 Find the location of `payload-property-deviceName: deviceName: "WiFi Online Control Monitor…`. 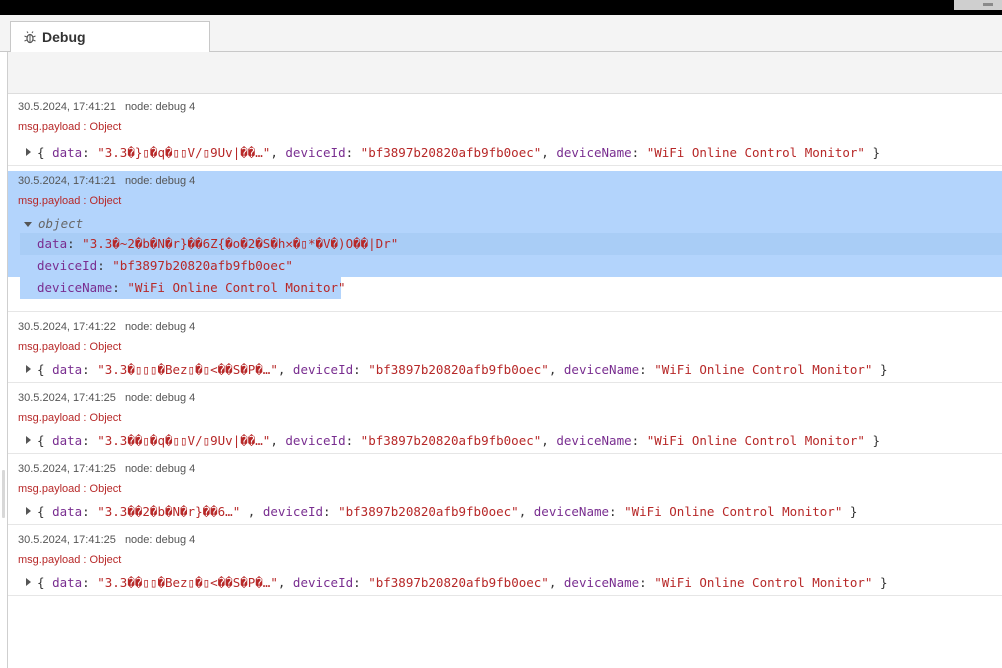

payload-property-deviceName: deviceName: "WiFi Online Control Monitor… is located at coordinates (183, 288).